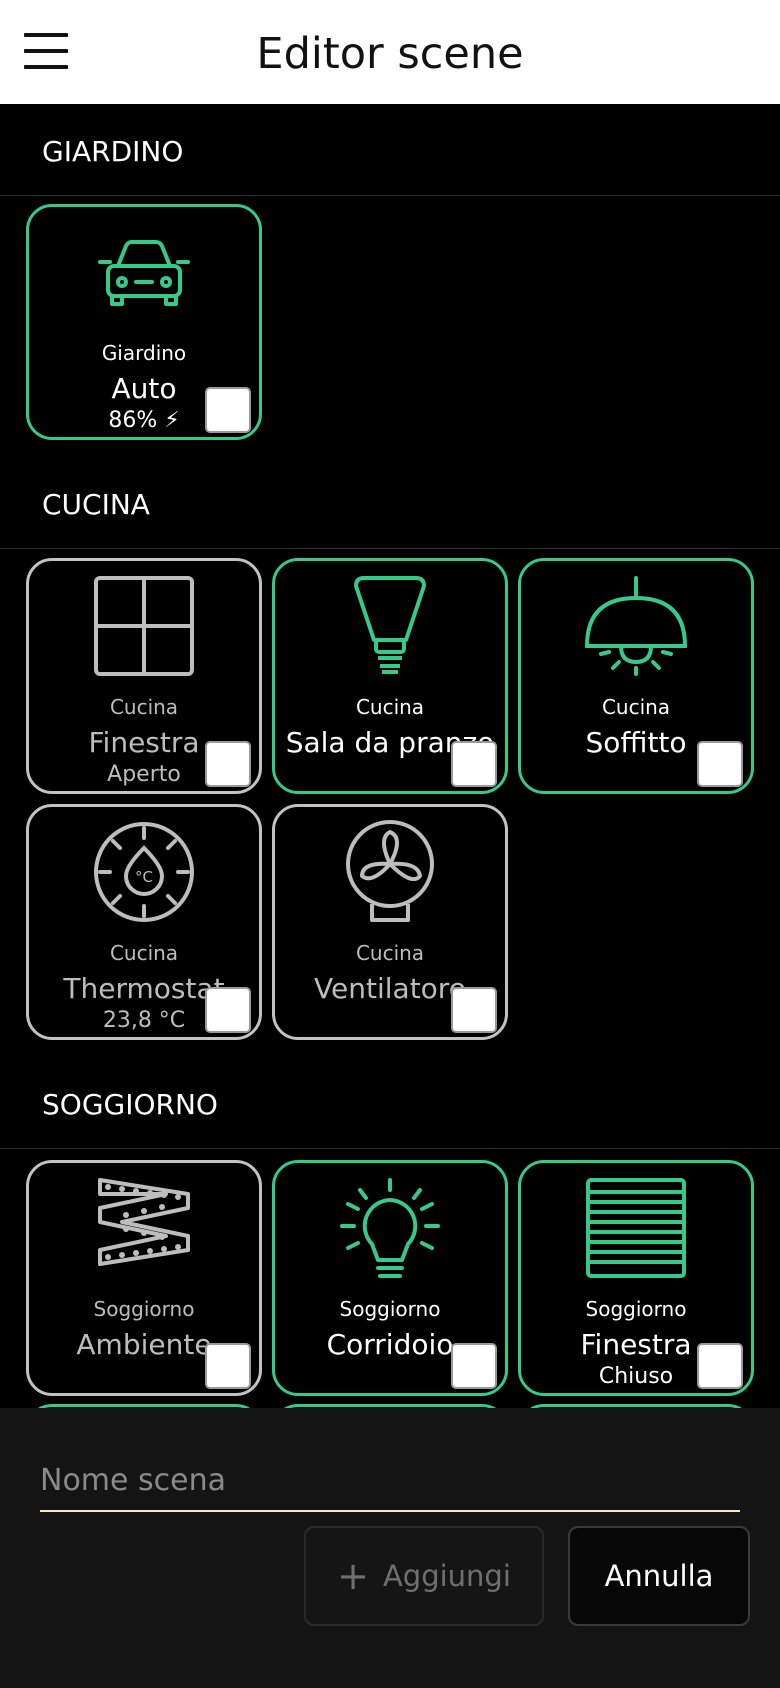 The height and width of the screenshot is (1688, 780). I want to click on section-header-giardino: GIARDINO, so click(390, 150).